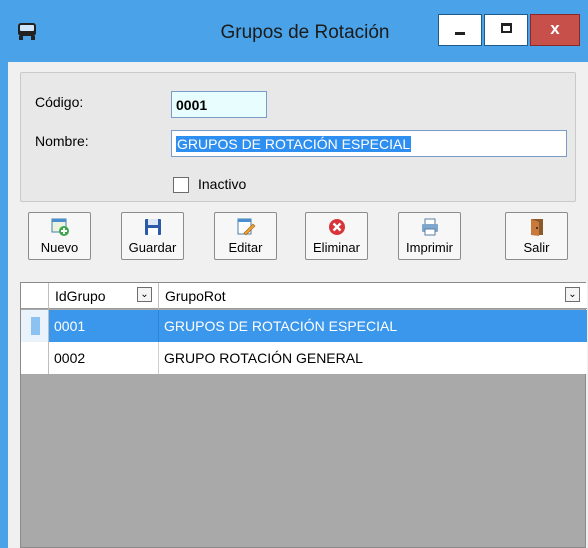 The height and width of the screenshot is (548, 588). Describe the element at coordinates (222, 184) in the screenshot. I see `inactivo-label: Inactivo` at that location.